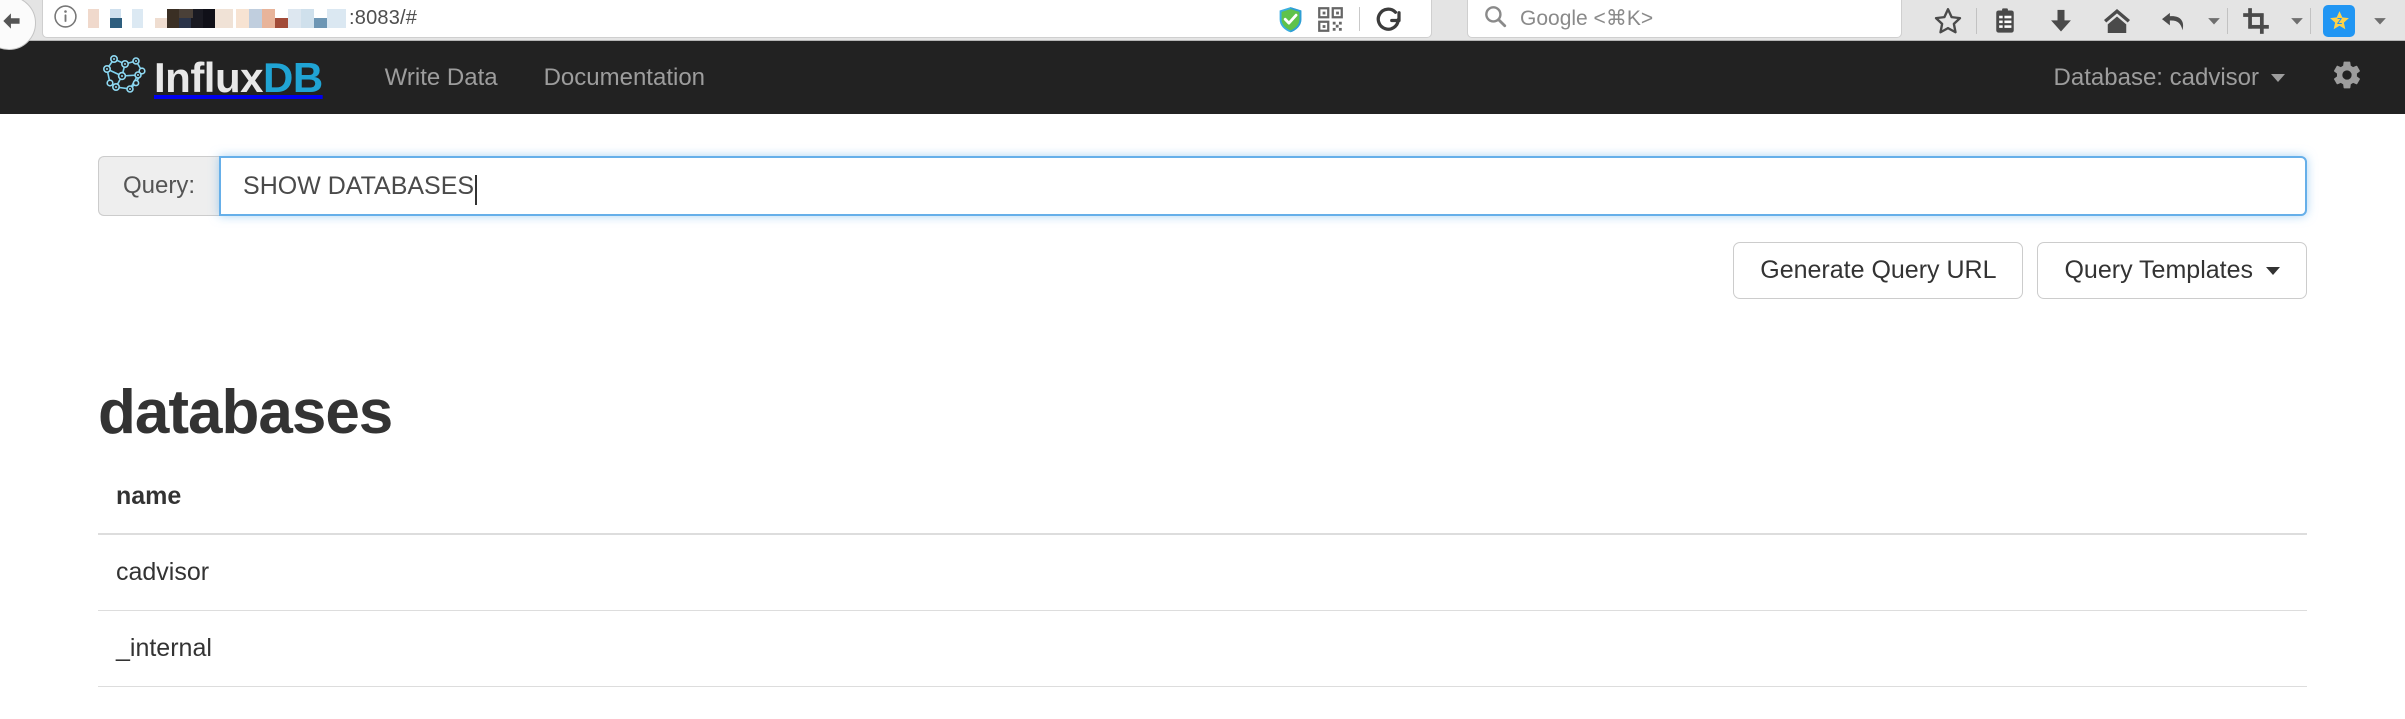 The width and height of the screenshot is (2405, 719). I want to click on query-templates-label: Query Templates, so click(2158, 270).